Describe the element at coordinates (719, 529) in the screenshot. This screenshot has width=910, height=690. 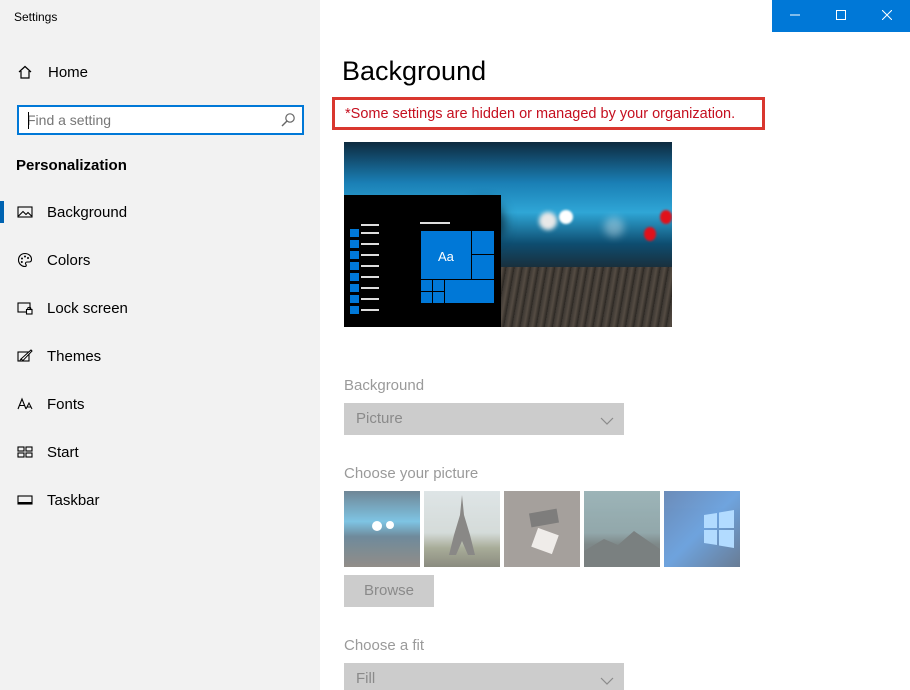
I see `windows-logo-shape` at that location.